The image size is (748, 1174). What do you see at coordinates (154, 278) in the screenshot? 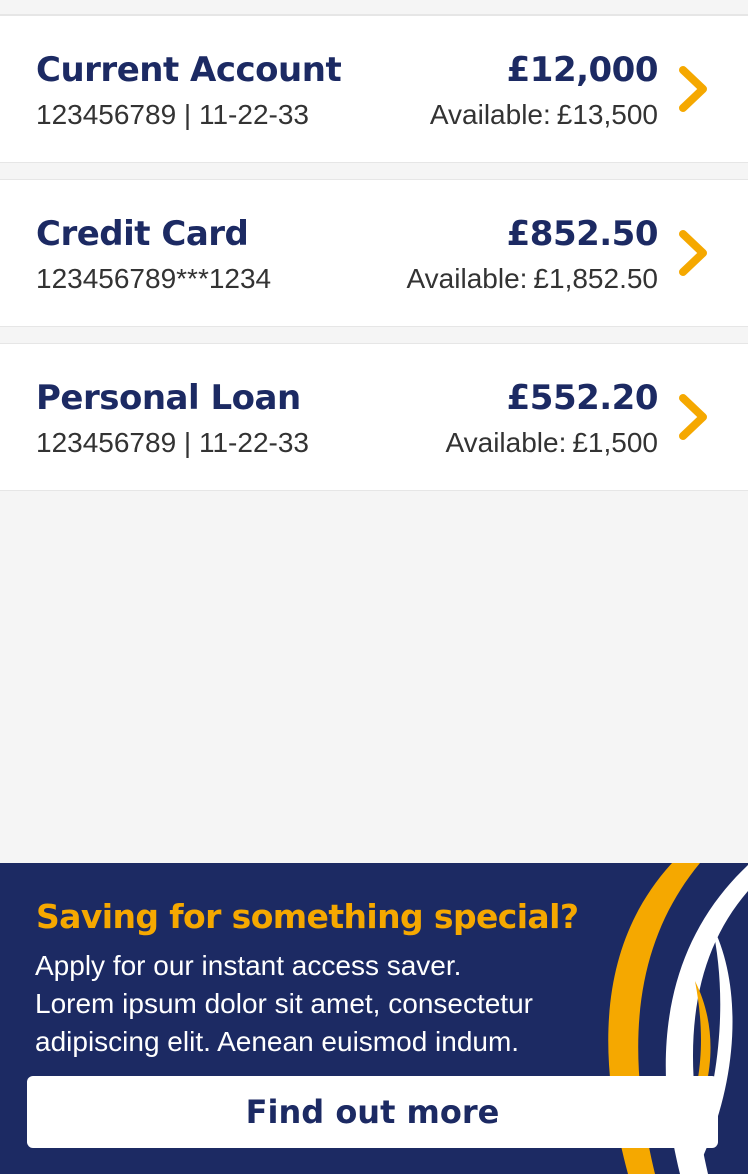
I see `account-number: 123456789***1234` at bounding box center [154, 278].